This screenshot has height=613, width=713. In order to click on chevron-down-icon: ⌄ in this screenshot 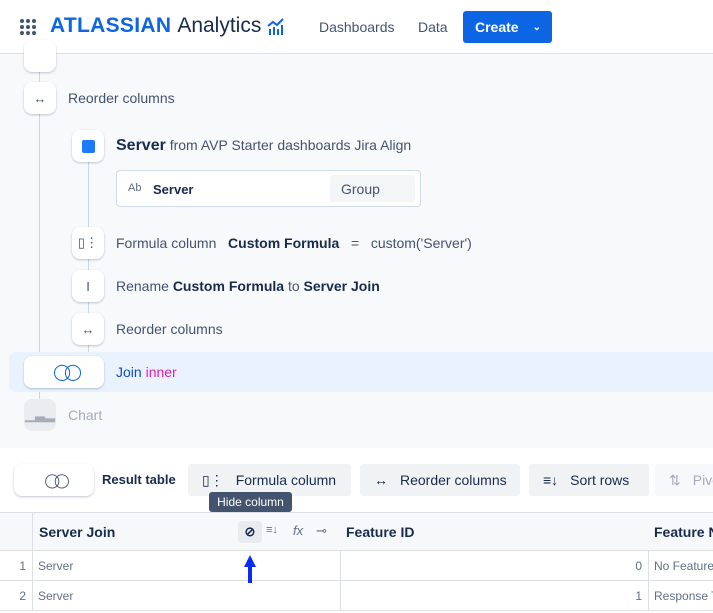, I will do `click(536, 27)`.